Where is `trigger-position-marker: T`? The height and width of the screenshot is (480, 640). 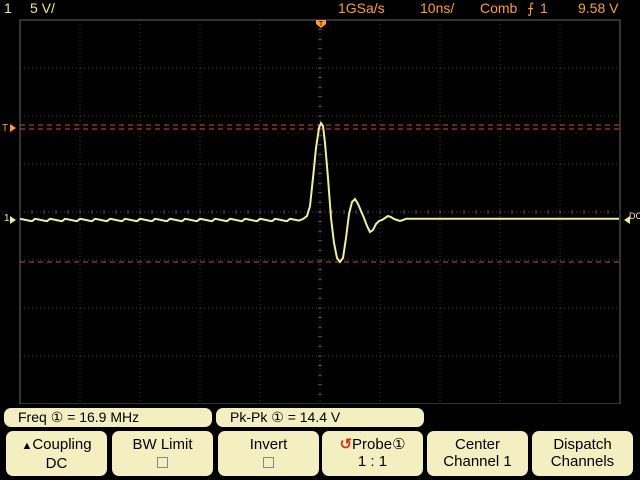 trigger-position-marker: T is located at coordinates (321, 24).